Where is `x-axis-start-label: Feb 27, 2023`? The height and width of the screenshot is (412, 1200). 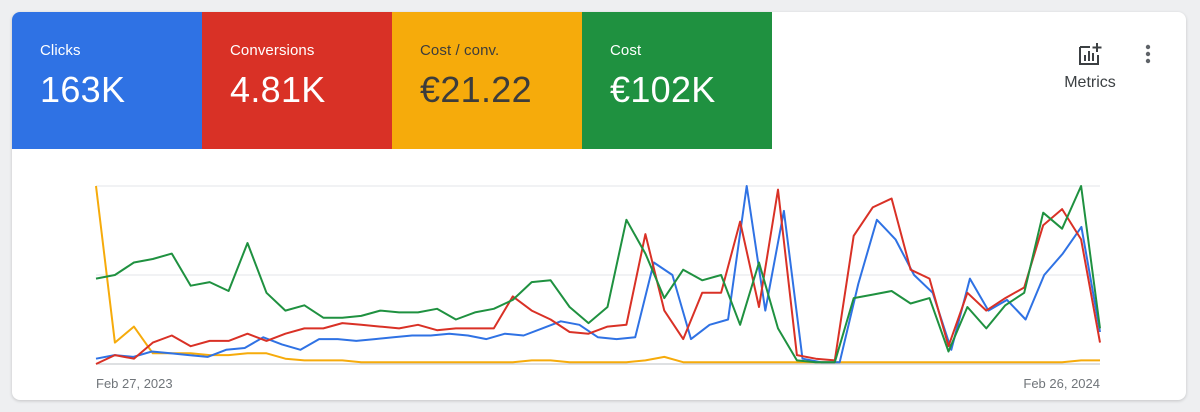
x-axis-start-label: Feb 27, 2023 is located at coordinates (134, 383).